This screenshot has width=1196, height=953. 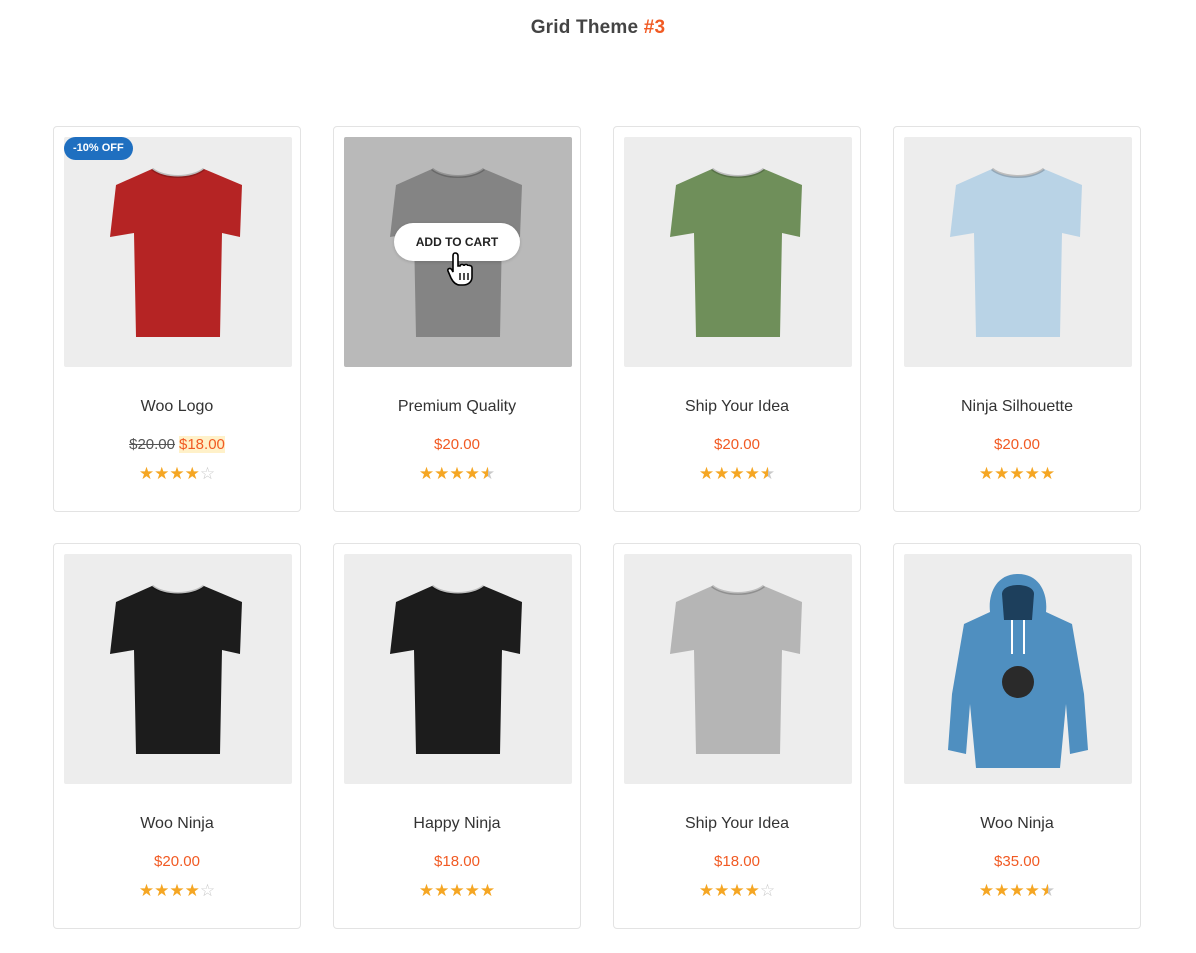 I want to click on product-price: $35.00, so click(x=1017, y=861).